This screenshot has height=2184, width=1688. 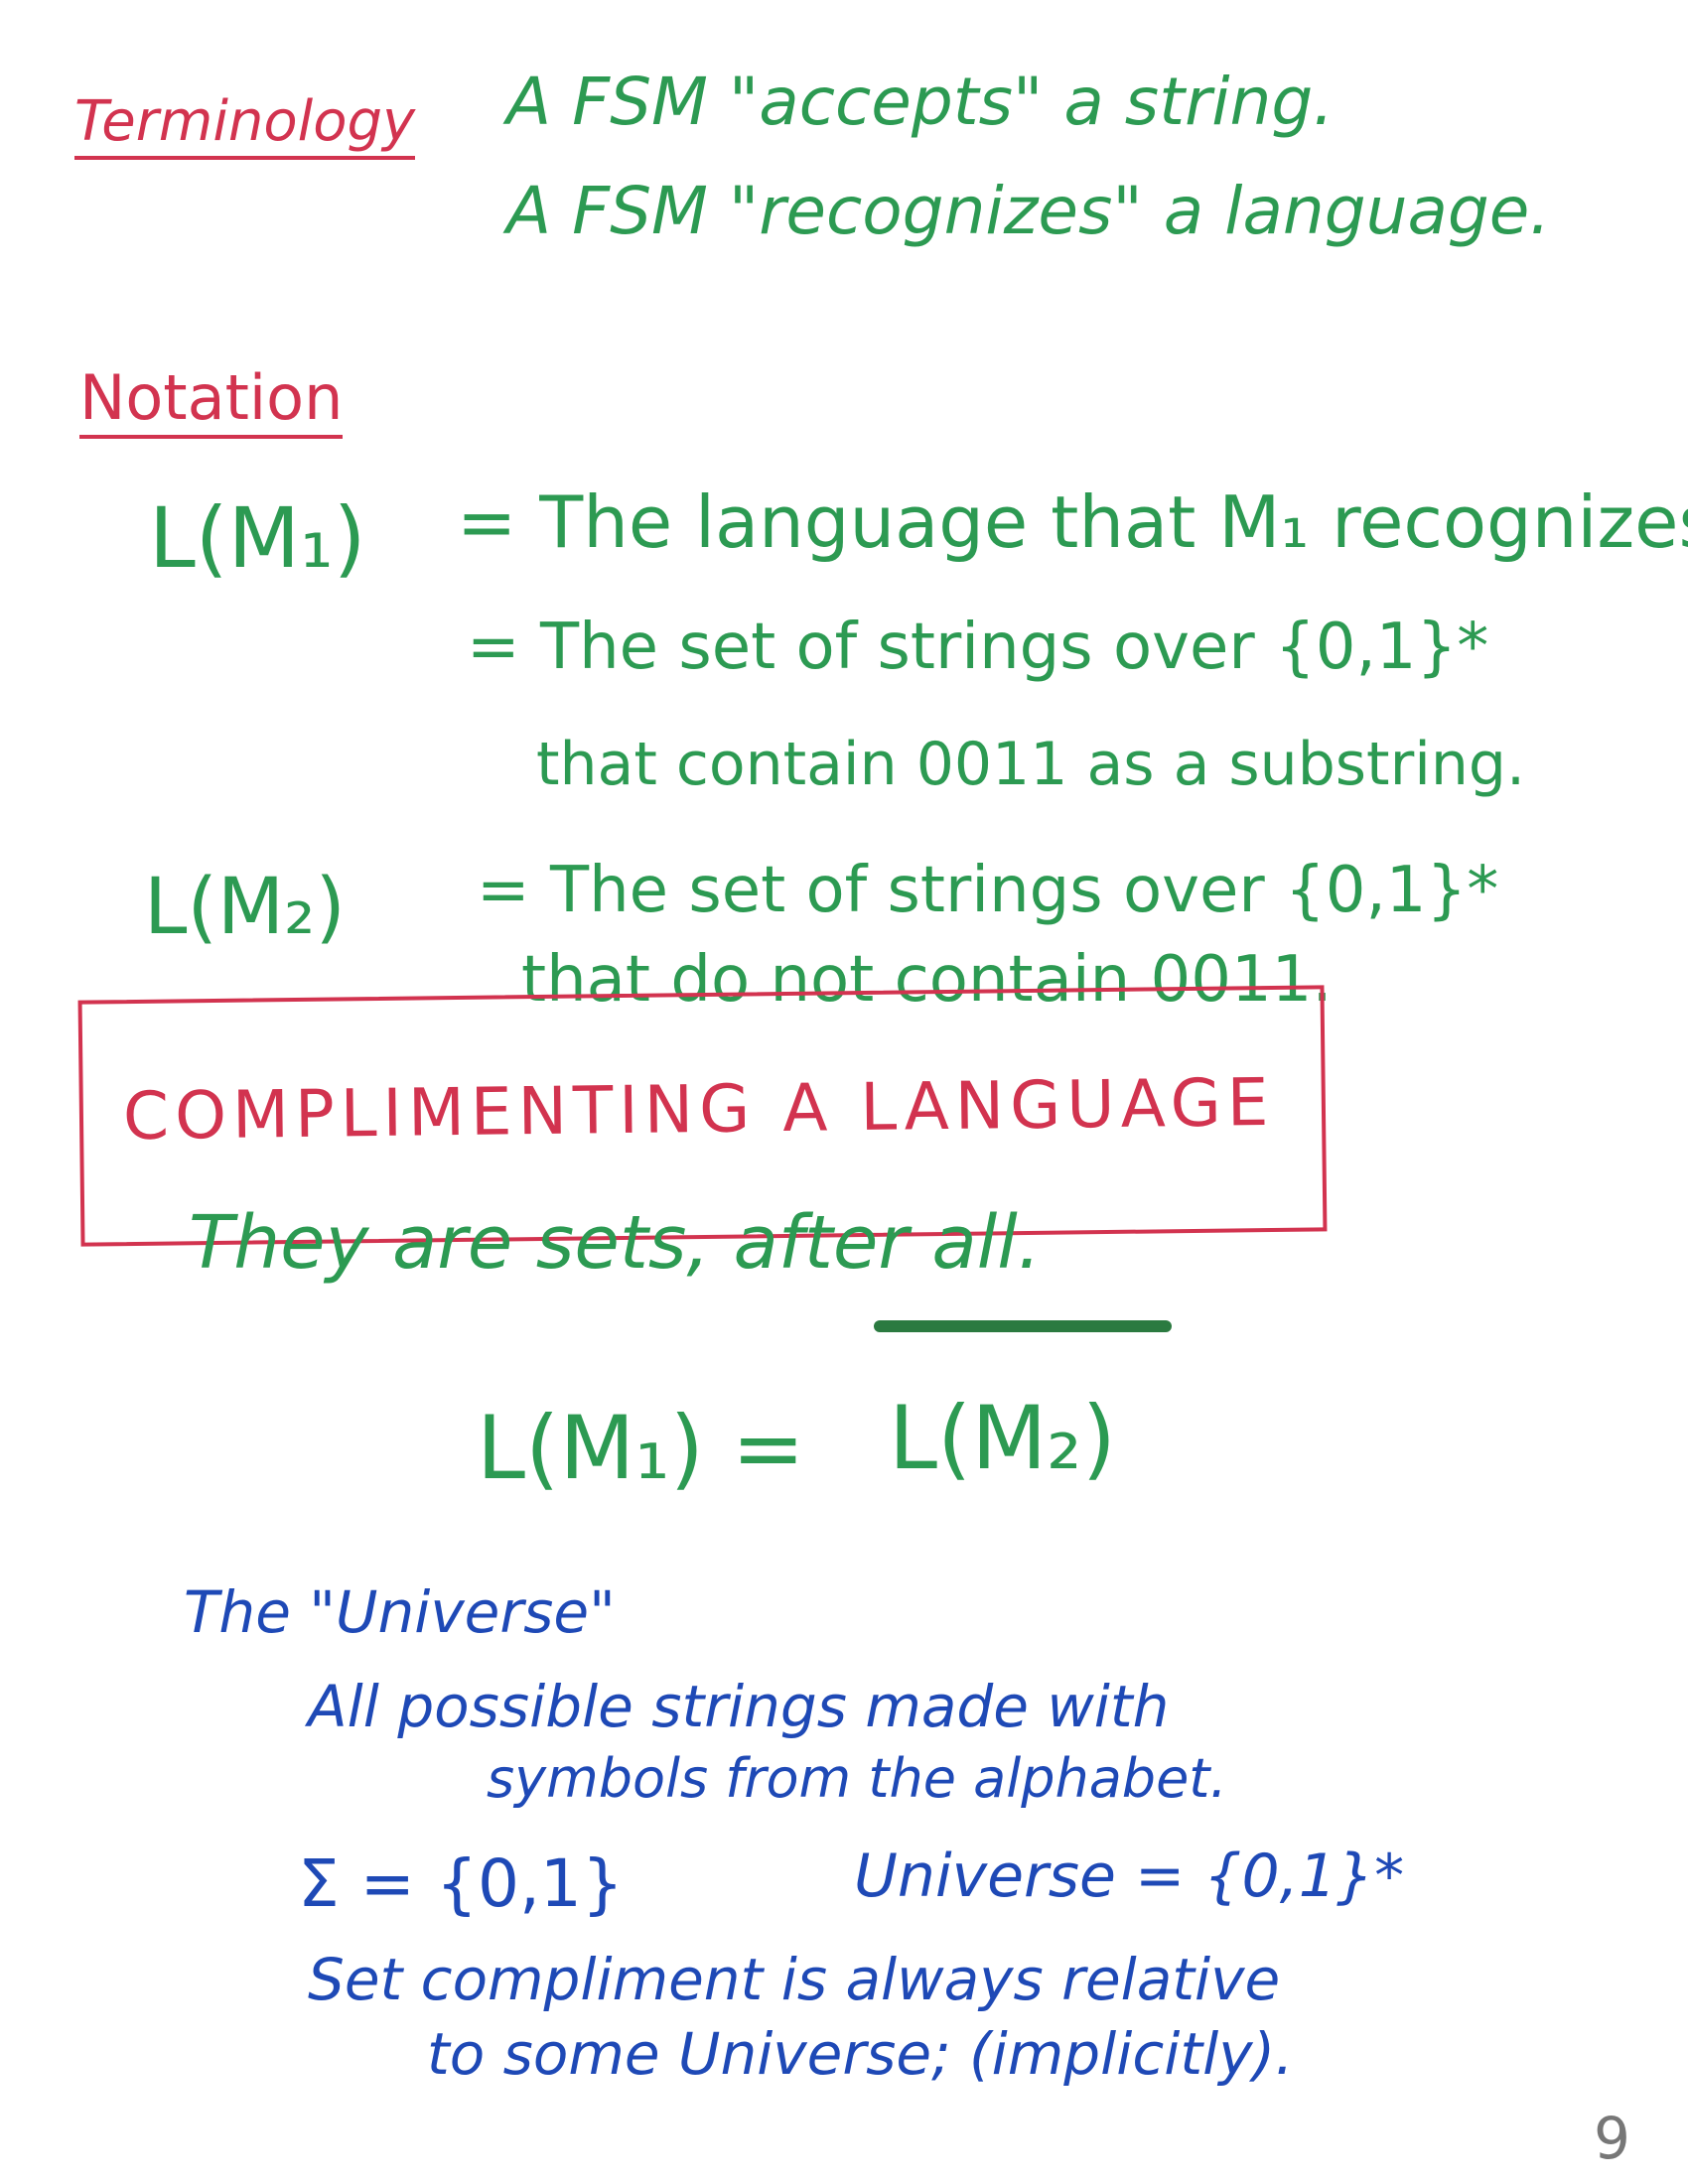 What do you see at coordinates (1129, 1876) in the screenshot?
I see `universe-equation: Universe = {0,1}*` at bounding box center [1129, 1876].